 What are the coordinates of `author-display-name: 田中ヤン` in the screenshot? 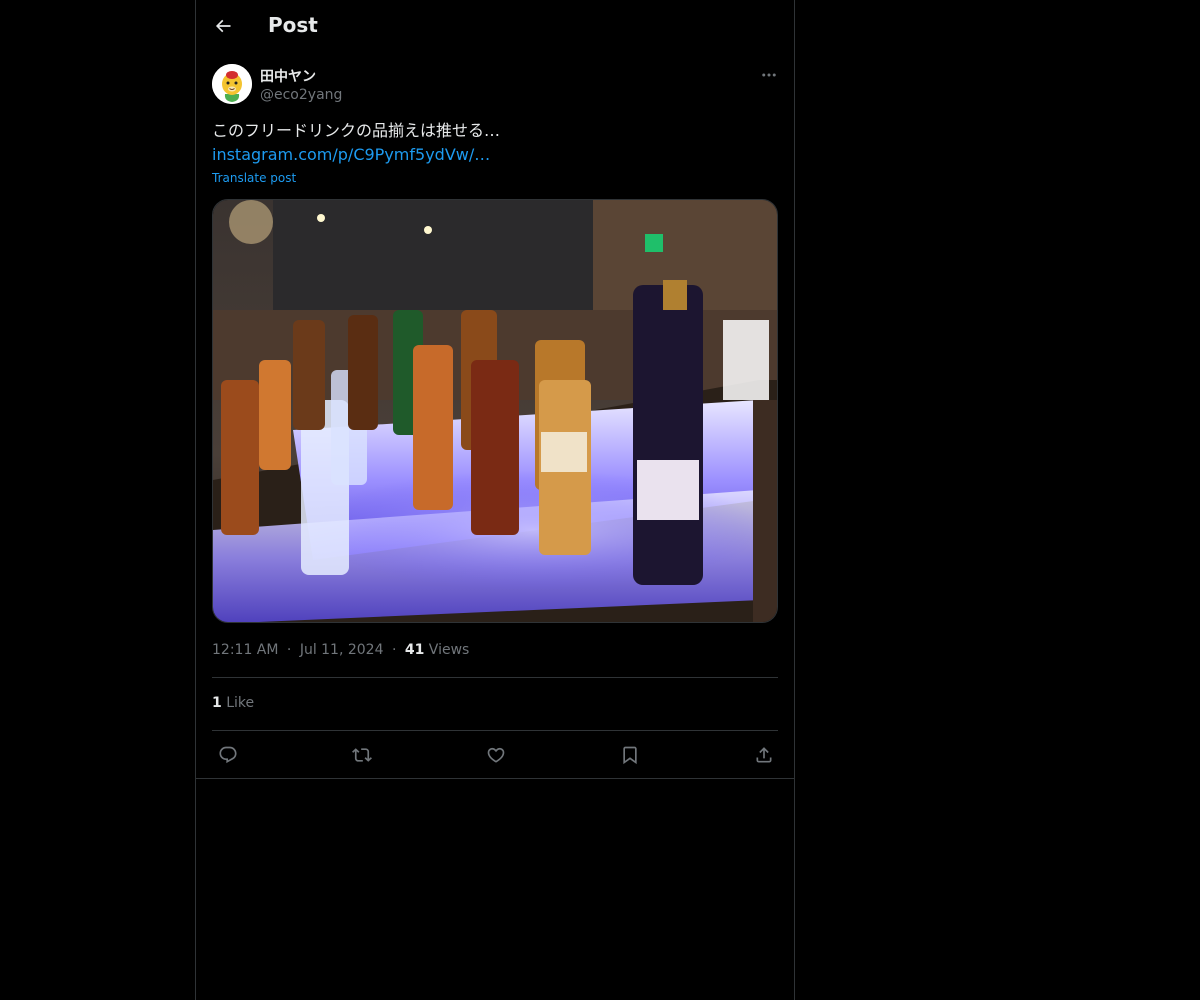 It's located at (288, 76).